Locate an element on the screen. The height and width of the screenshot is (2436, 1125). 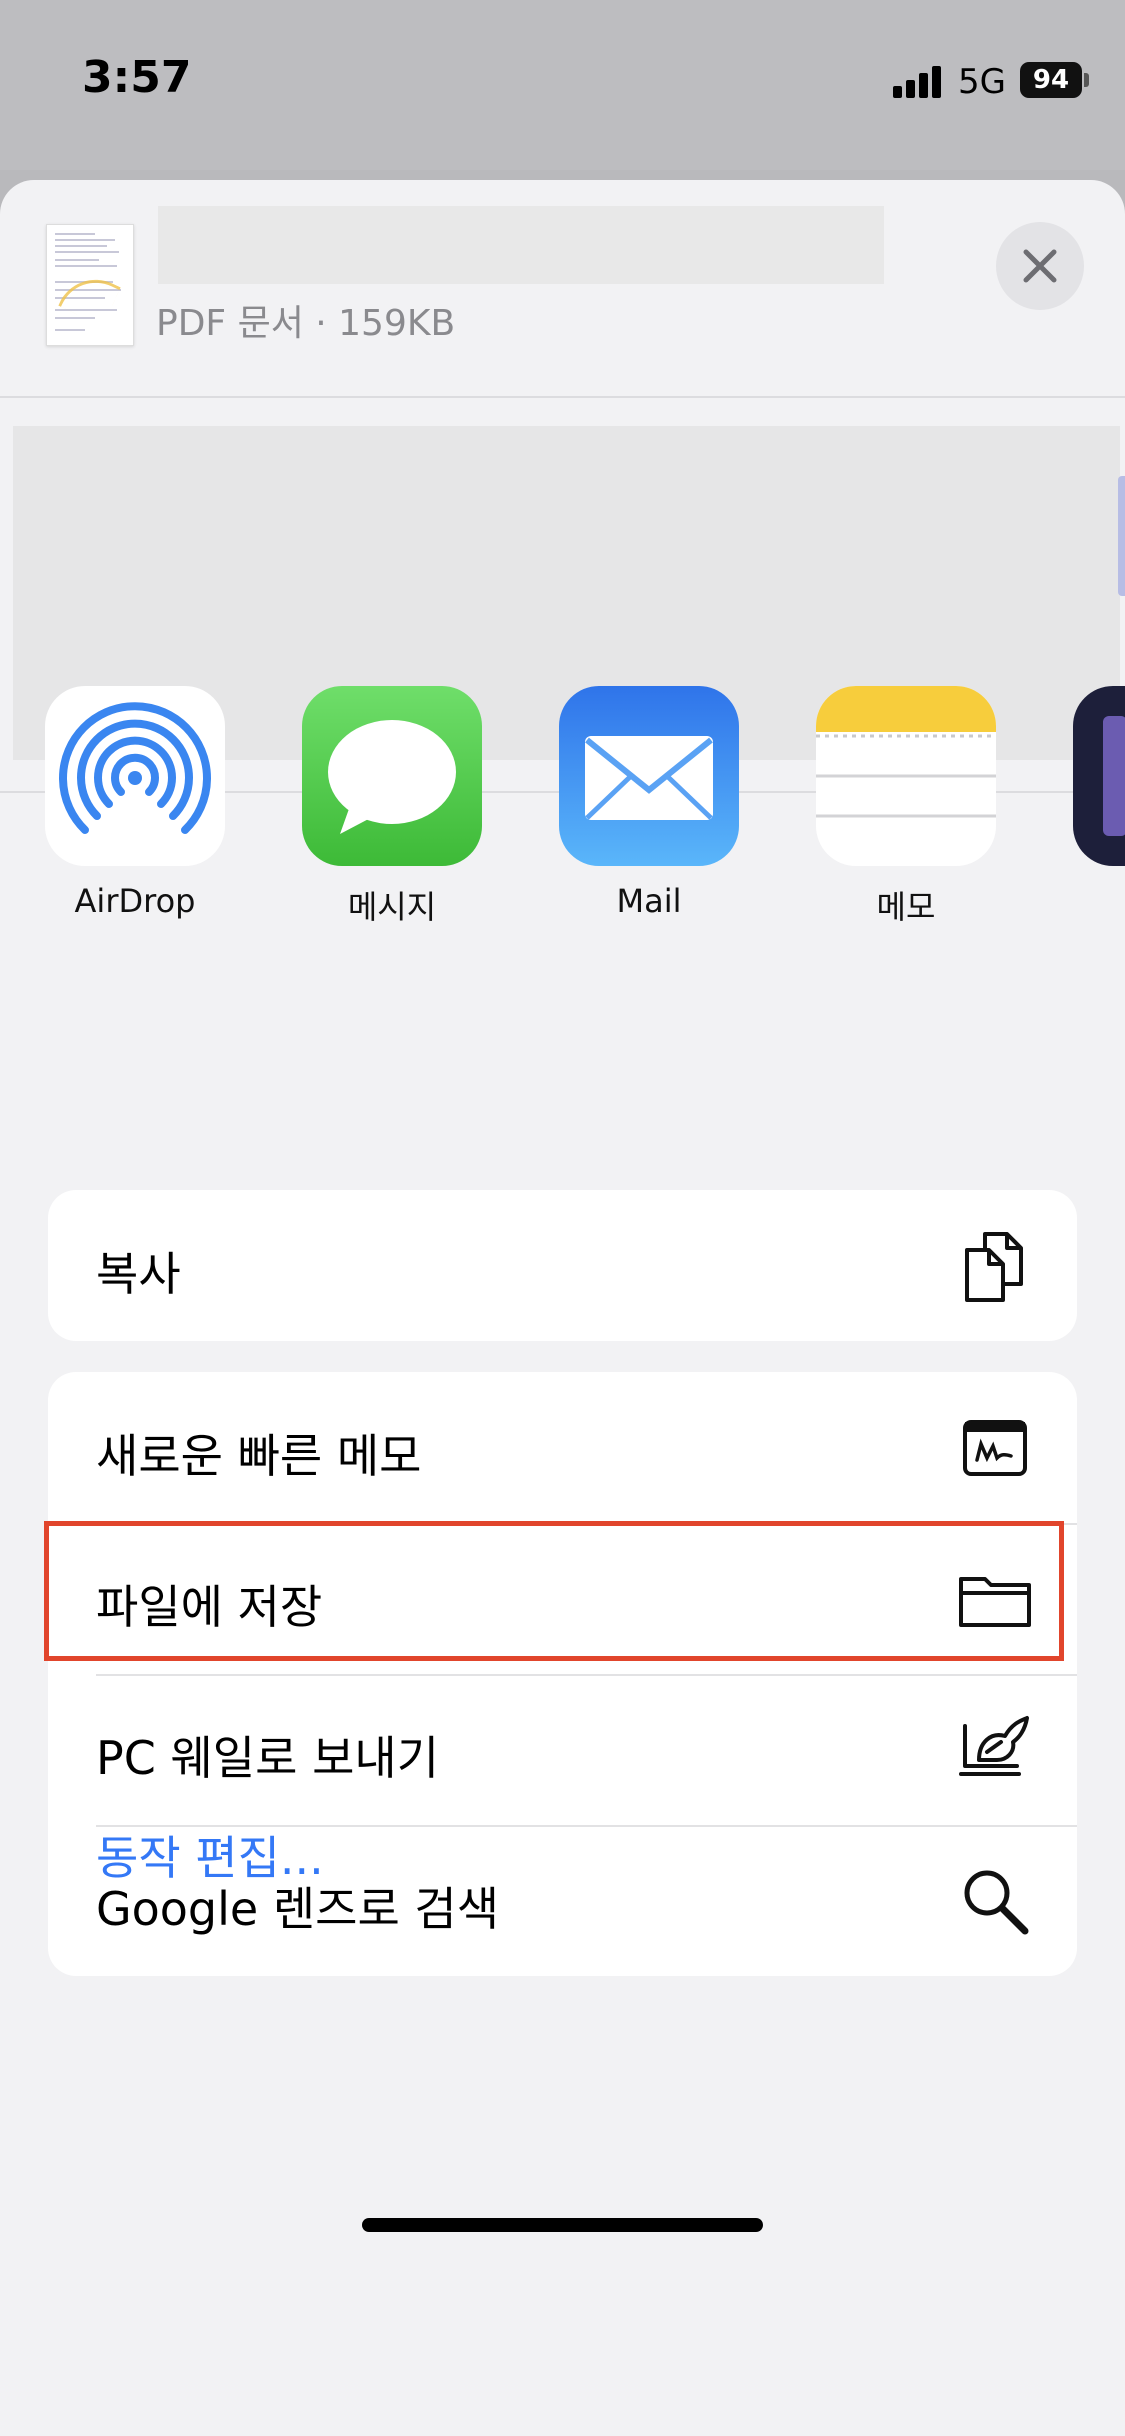
app-label: 메모 is located at coordinates (906, 907).